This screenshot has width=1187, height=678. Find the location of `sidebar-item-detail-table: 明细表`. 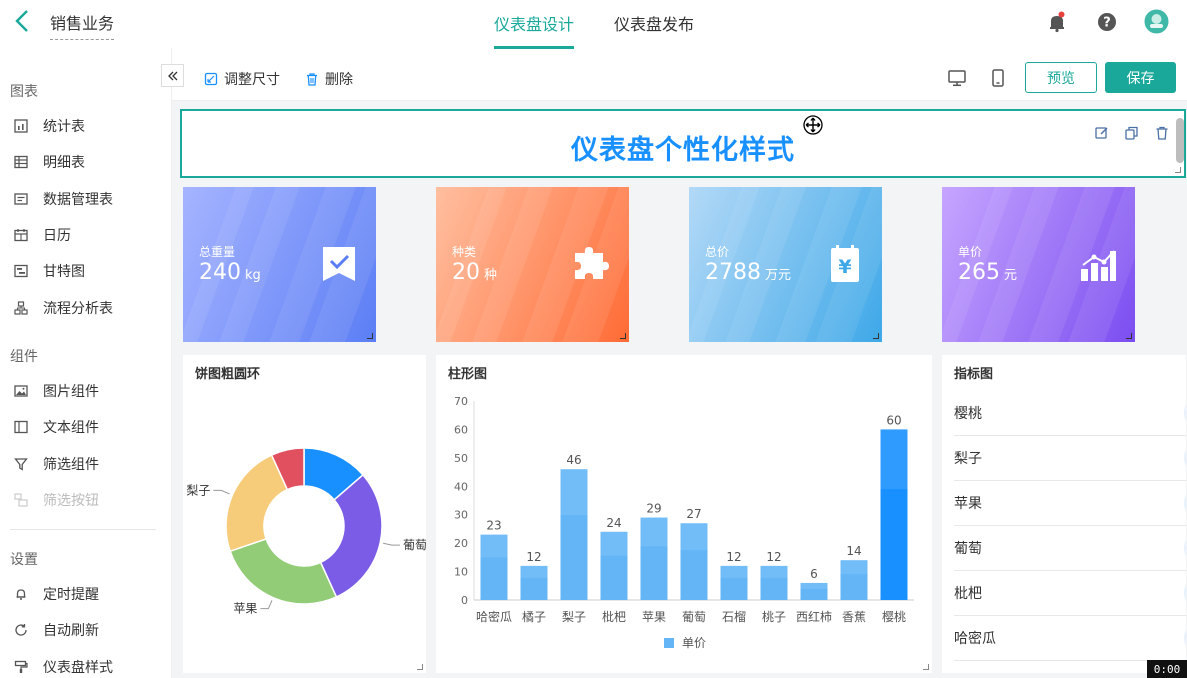

sidebar-item-detail-table: 明细表 is located at coordinates (49, 162).